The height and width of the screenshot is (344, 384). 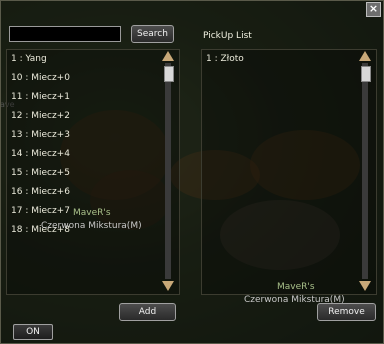 I want to click on list-item: 11 : Miecz+1, so click(x=40, y=97).